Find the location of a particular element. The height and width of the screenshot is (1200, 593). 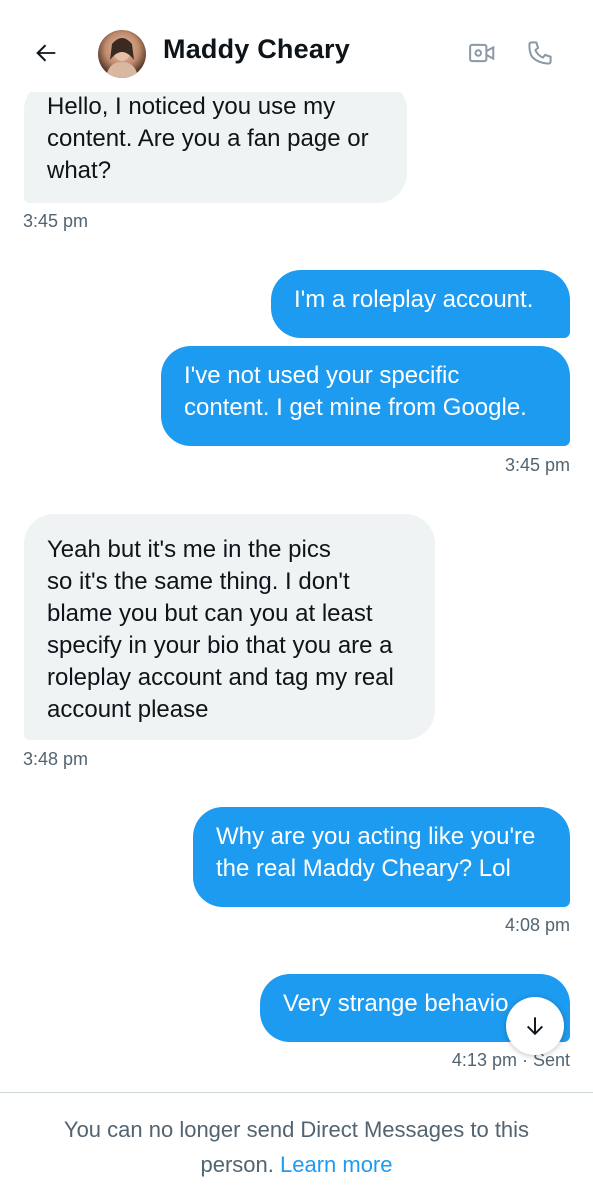

footer-divider is located at coordinates (296, 1092).